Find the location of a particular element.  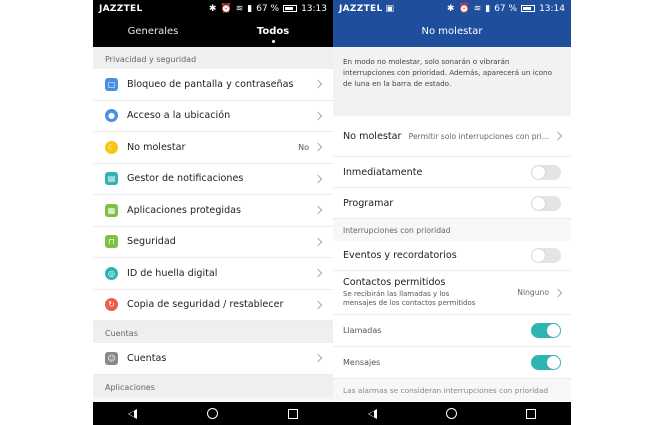

events-label: Eventos y recordatorios is located at coordinates (400, 255).